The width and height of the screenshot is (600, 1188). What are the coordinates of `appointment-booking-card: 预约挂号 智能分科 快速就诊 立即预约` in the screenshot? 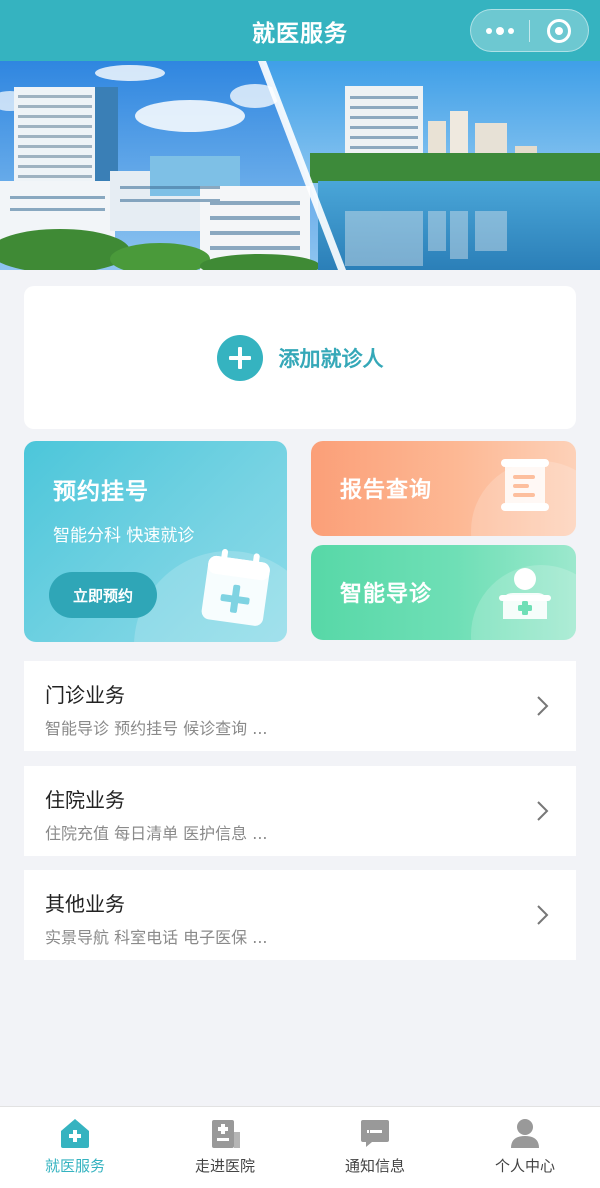 It's located at (155, 541).